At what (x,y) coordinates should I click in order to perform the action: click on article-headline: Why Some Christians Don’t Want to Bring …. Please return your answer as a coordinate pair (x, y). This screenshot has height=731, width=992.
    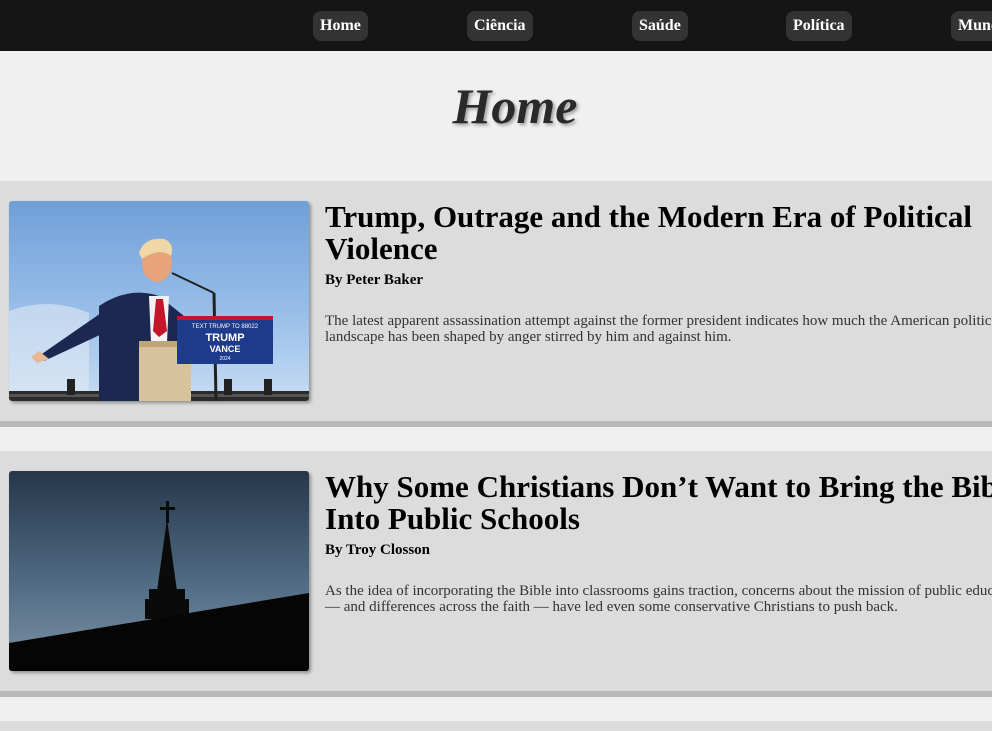
    Looking at the image, I should click on (658, 503).